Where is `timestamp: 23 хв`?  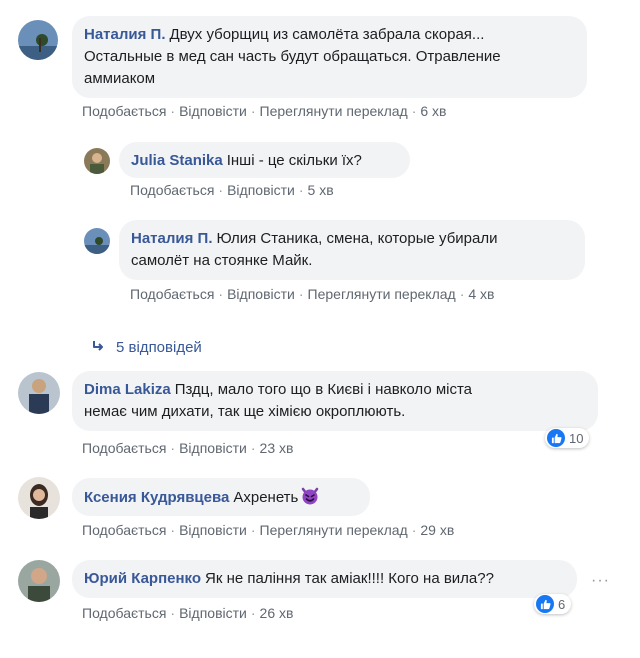
timestamp: 23 хв is located at coordinates (277, 448).